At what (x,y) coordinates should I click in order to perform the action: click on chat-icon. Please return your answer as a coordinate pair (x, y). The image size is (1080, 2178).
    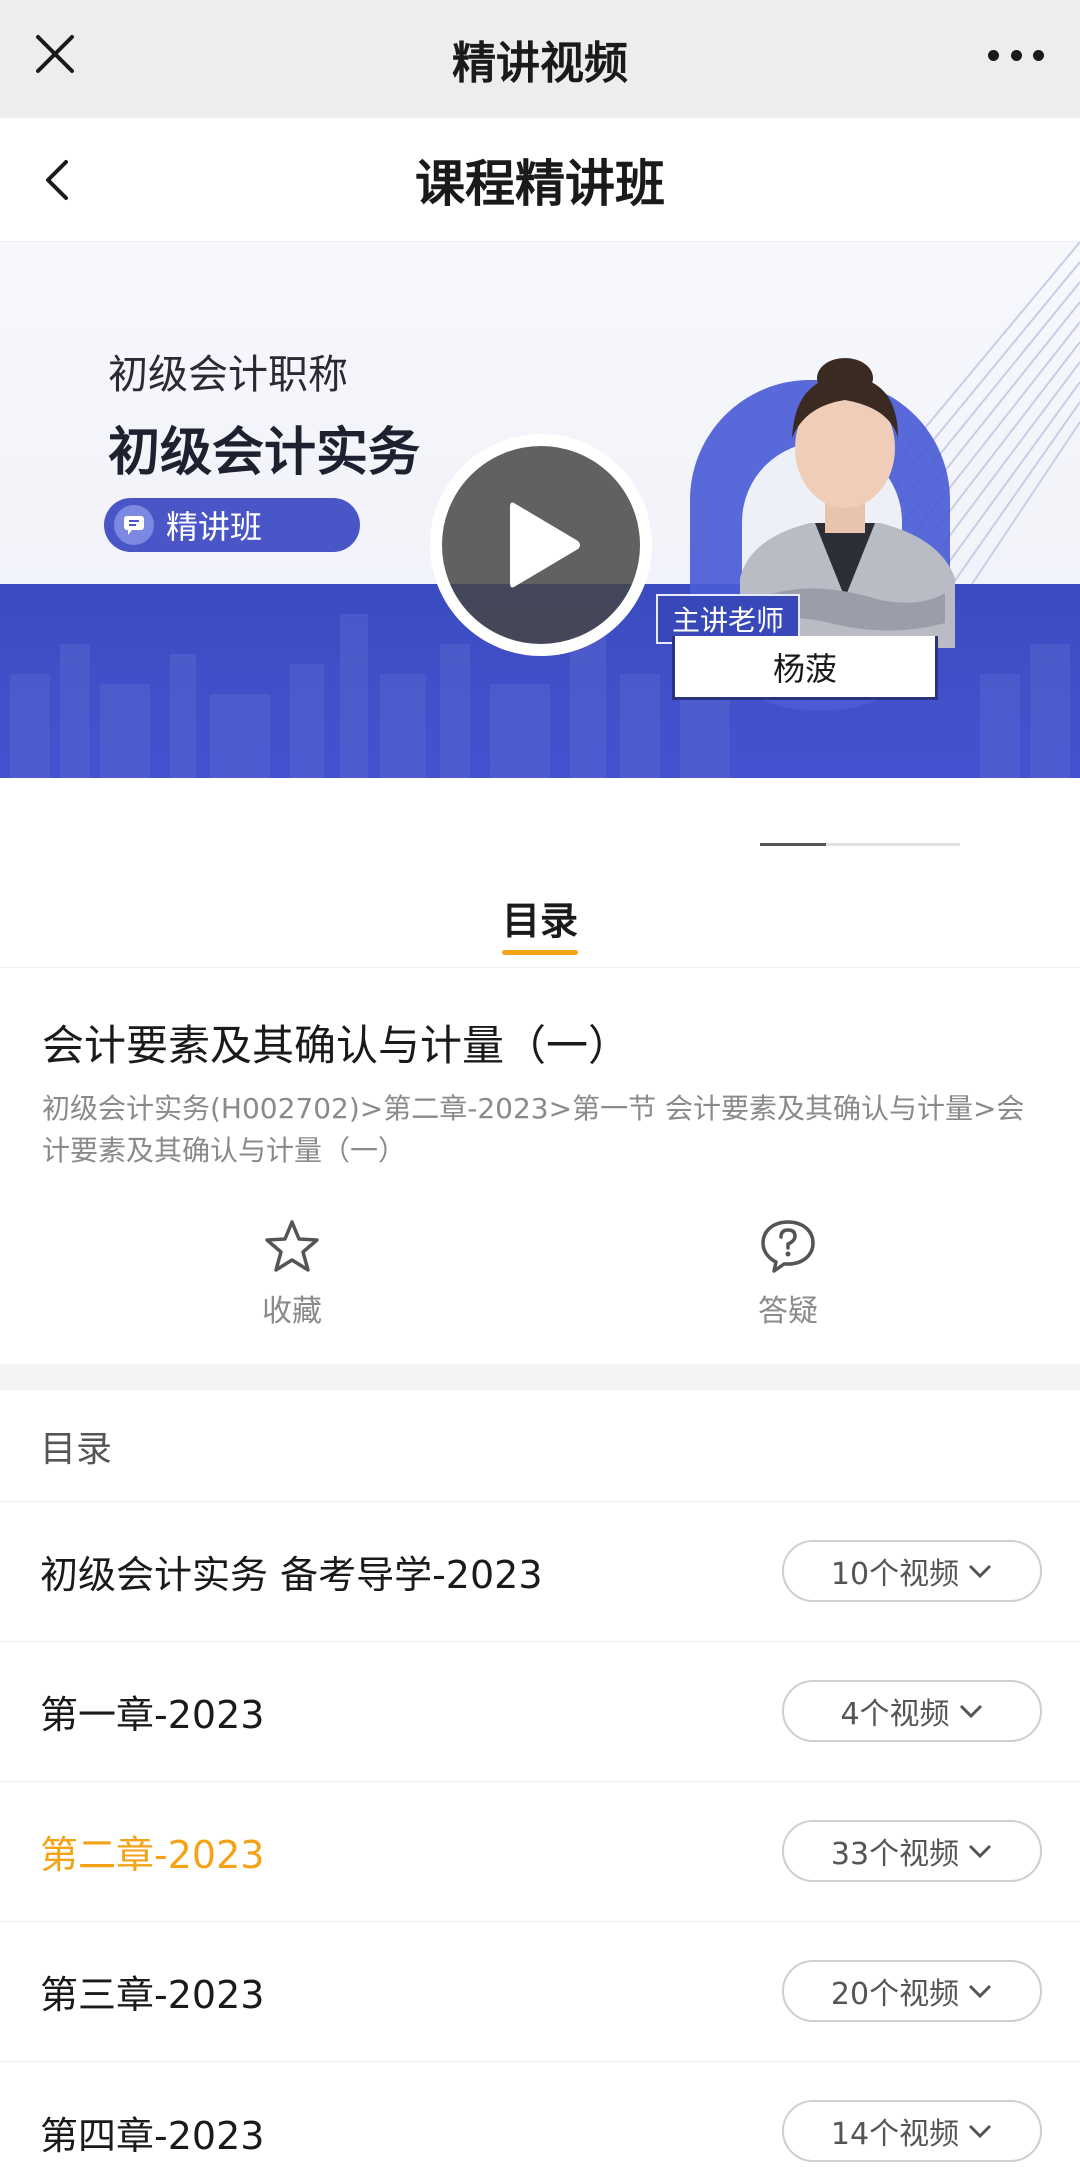
    Looking at the image, I should click on (134, 525).